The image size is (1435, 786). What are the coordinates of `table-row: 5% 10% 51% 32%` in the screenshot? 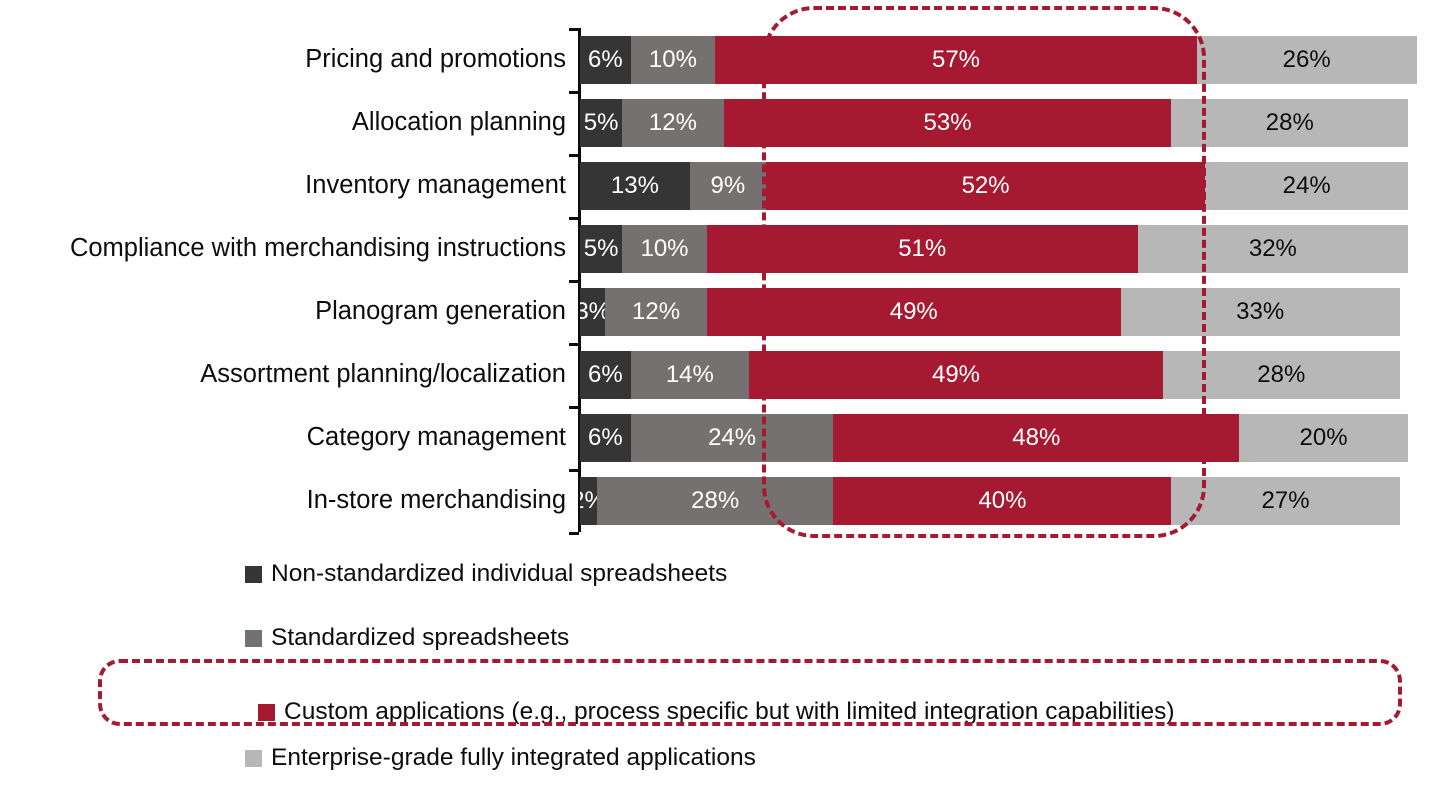 It's located at (994, 249).